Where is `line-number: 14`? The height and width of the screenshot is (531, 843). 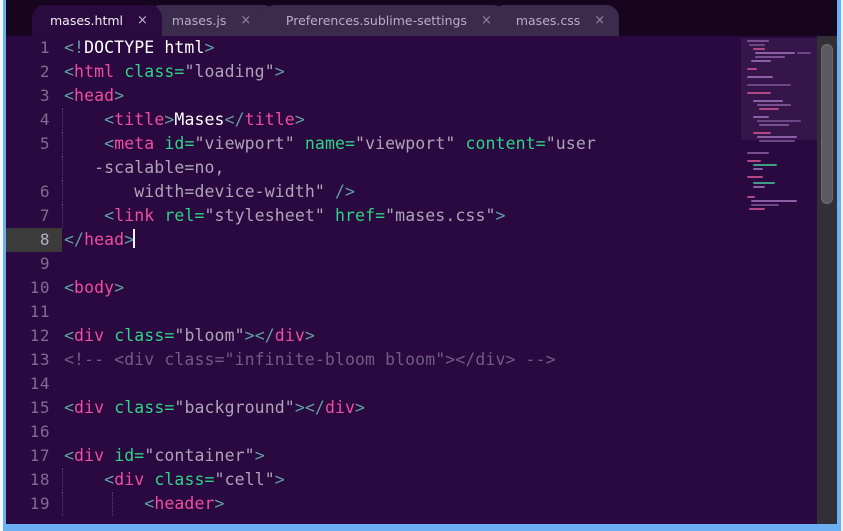 line-number: 14 is located at coordinates (39, 383).